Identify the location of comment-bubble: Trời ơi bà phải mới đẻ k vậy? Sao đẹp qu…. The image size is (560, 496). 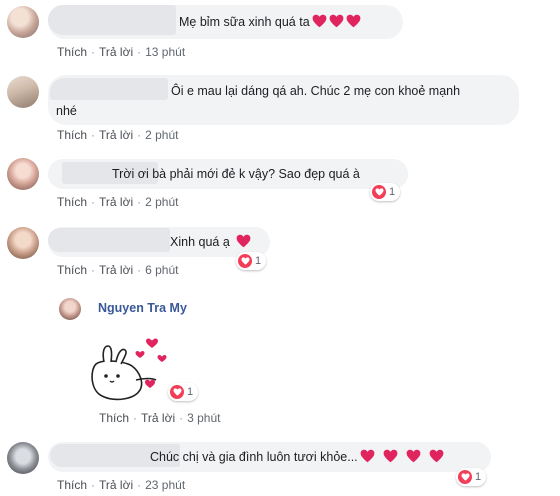
(228, 174).